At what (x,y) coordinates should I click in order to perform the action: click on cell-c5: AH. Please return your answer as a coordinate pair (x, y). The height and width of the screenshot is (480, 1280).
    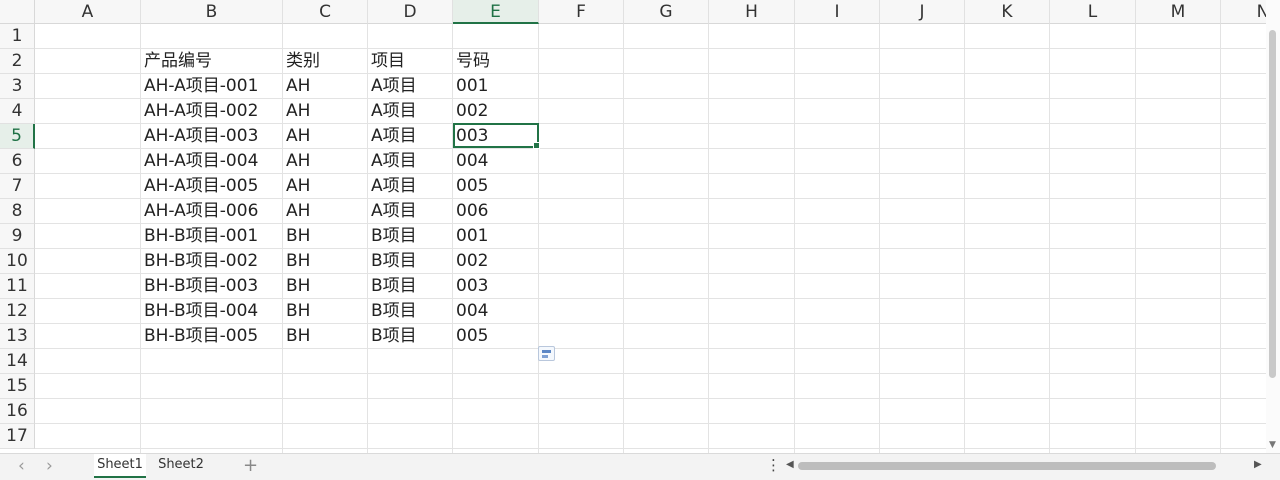
    Looking at the image, I should click on (325, 136).